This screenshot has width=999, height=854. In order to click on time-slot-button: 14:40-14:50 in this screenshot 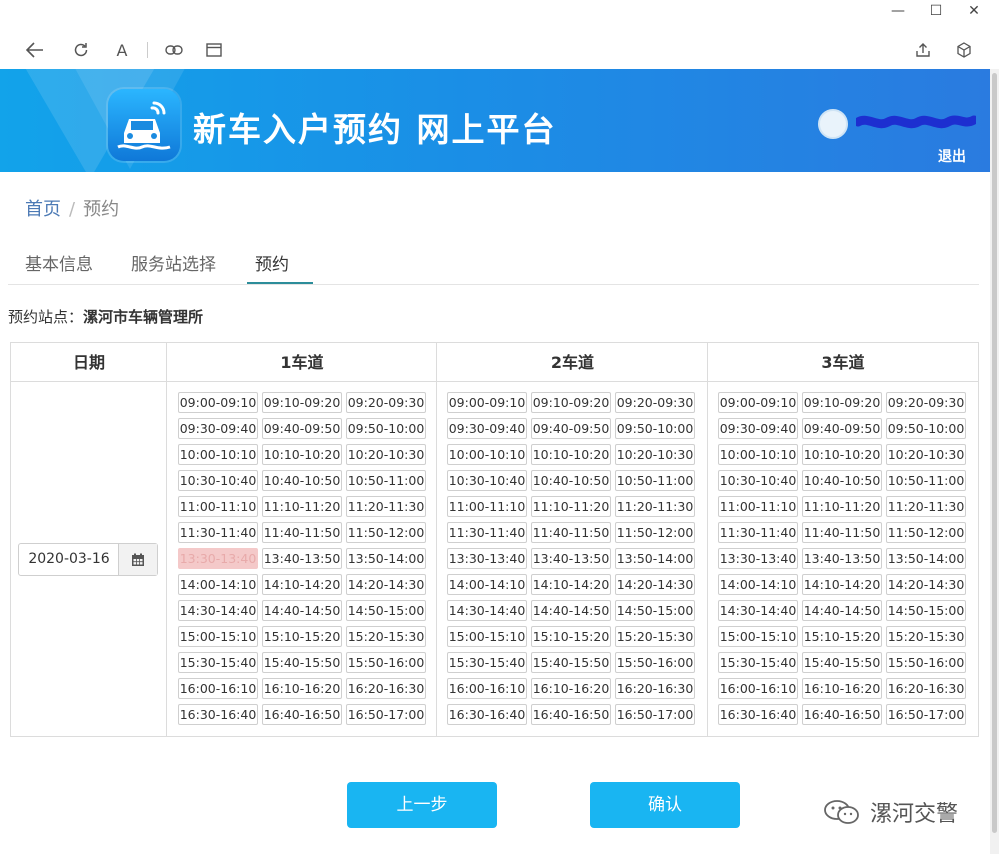, I will do `click(571, 610)`.